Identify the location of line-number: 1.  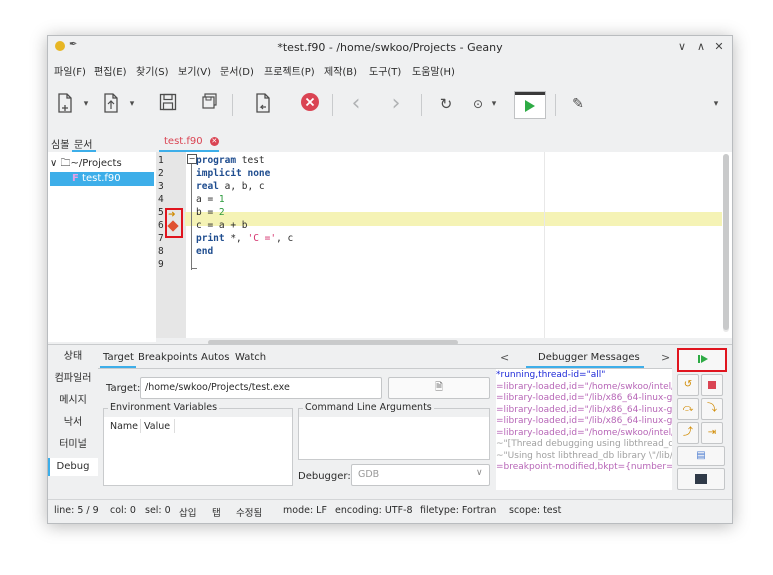
(161, 160).